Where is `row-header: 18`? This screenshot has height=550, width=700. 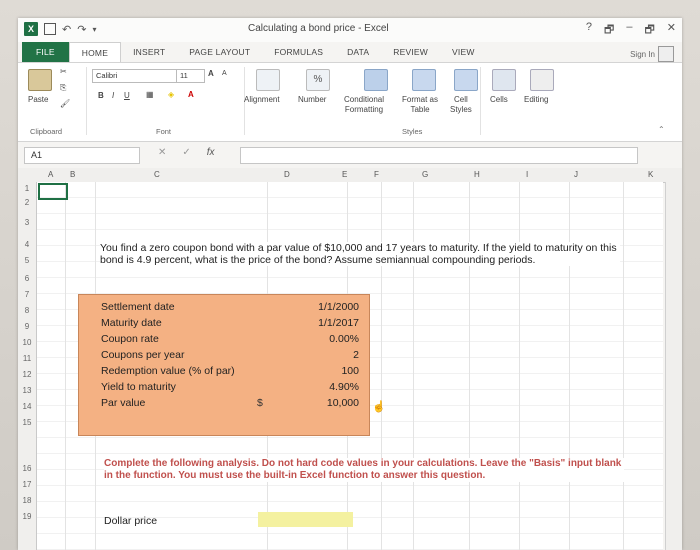 row-header: 18 is located at coordinates (27, 500).